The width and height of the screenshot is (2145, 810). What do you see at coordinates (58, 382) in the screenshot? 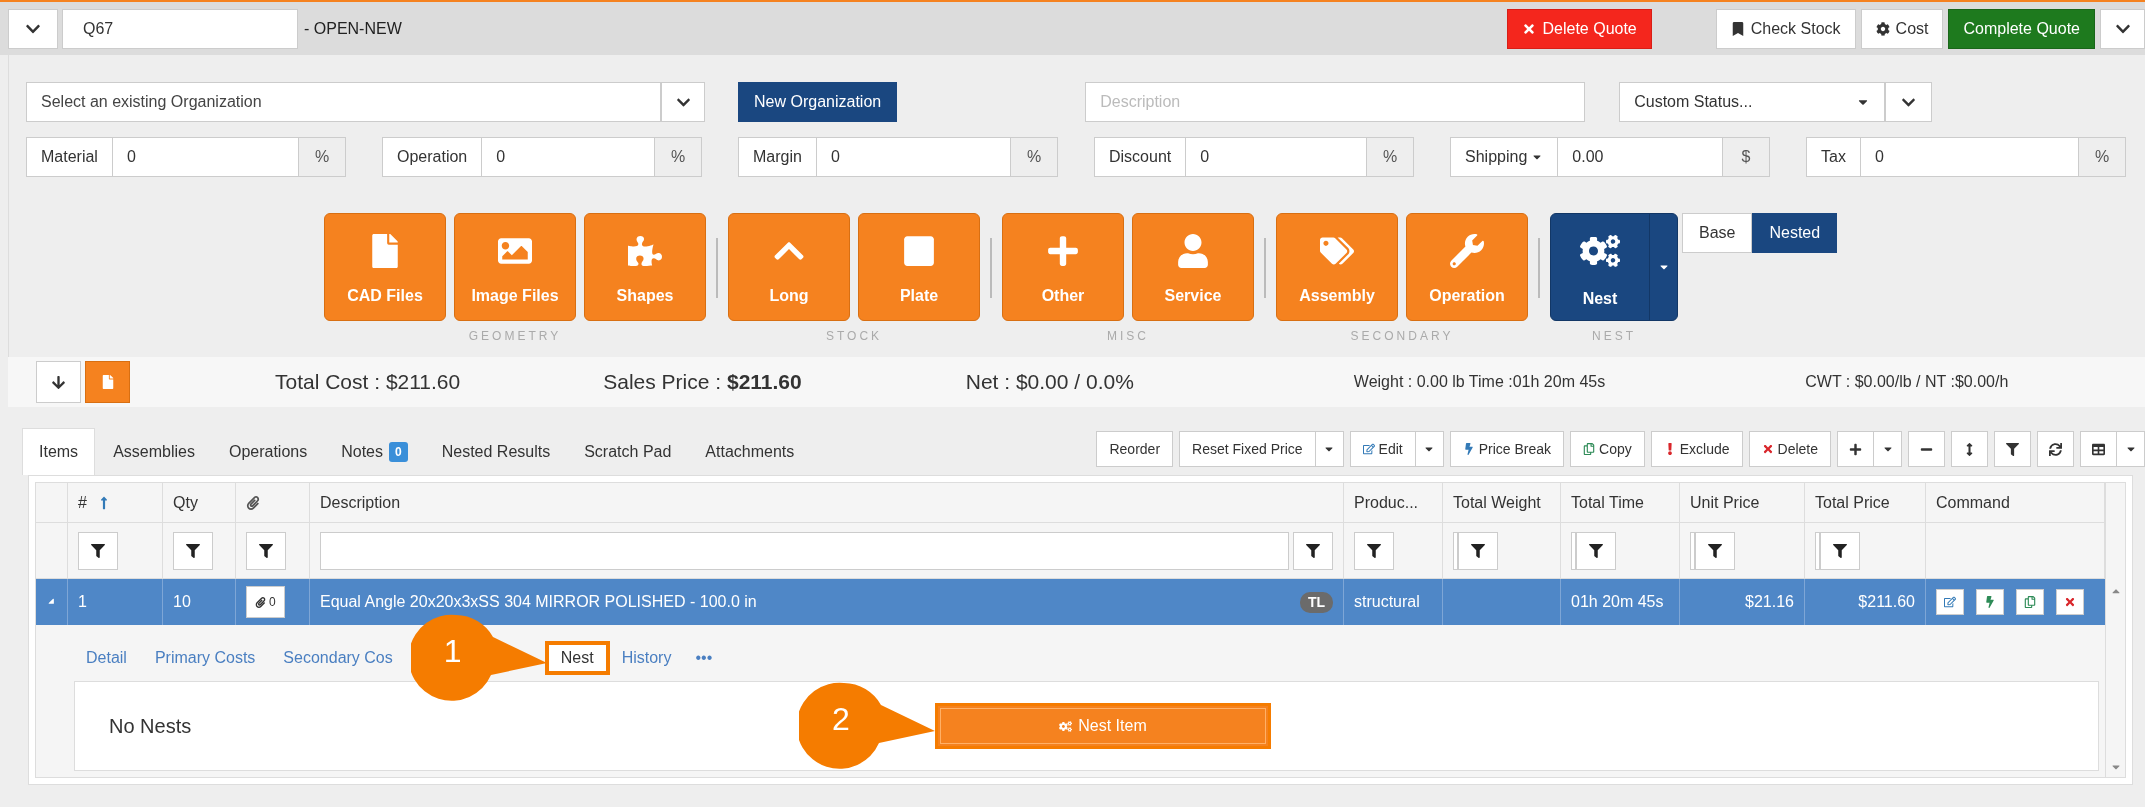
I see `download-button` at bounding box center [58, 382].